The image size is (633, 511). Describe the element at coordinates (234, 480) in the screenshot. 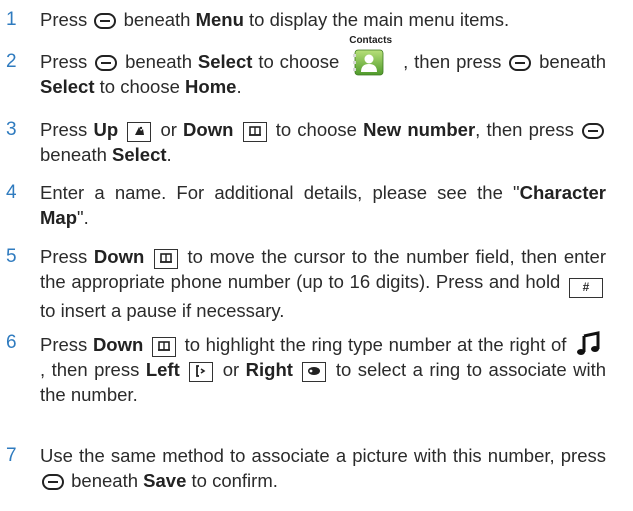

I see `step-text: to confirm.` at that location.